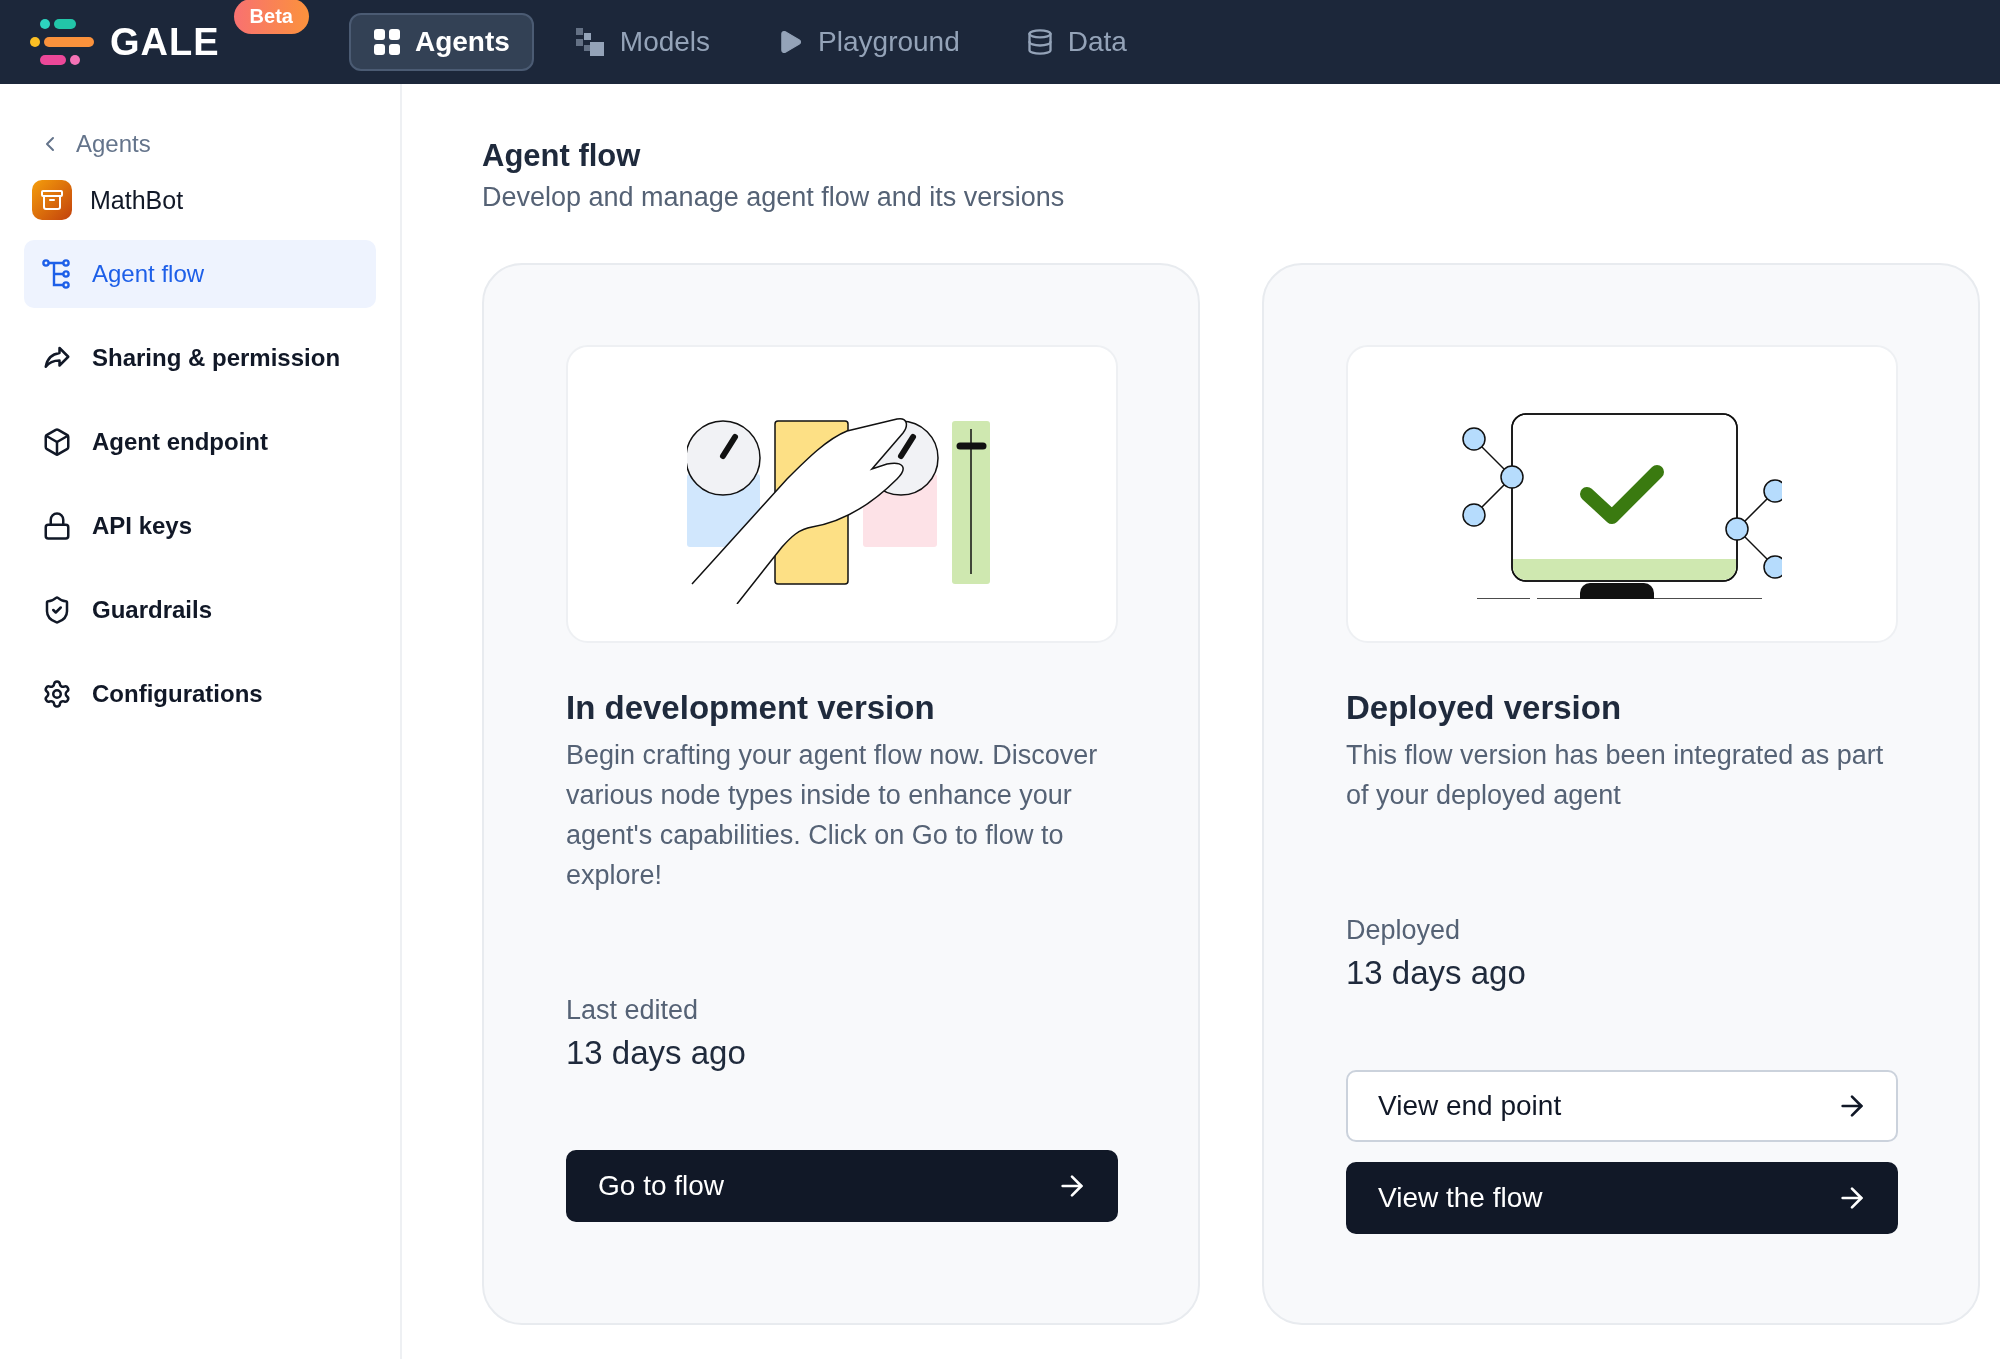 The image size is (2000, 1359). Describe the element at coordinates (165, 42) in the screenshot. I see `logo-text: GALE` at that location.